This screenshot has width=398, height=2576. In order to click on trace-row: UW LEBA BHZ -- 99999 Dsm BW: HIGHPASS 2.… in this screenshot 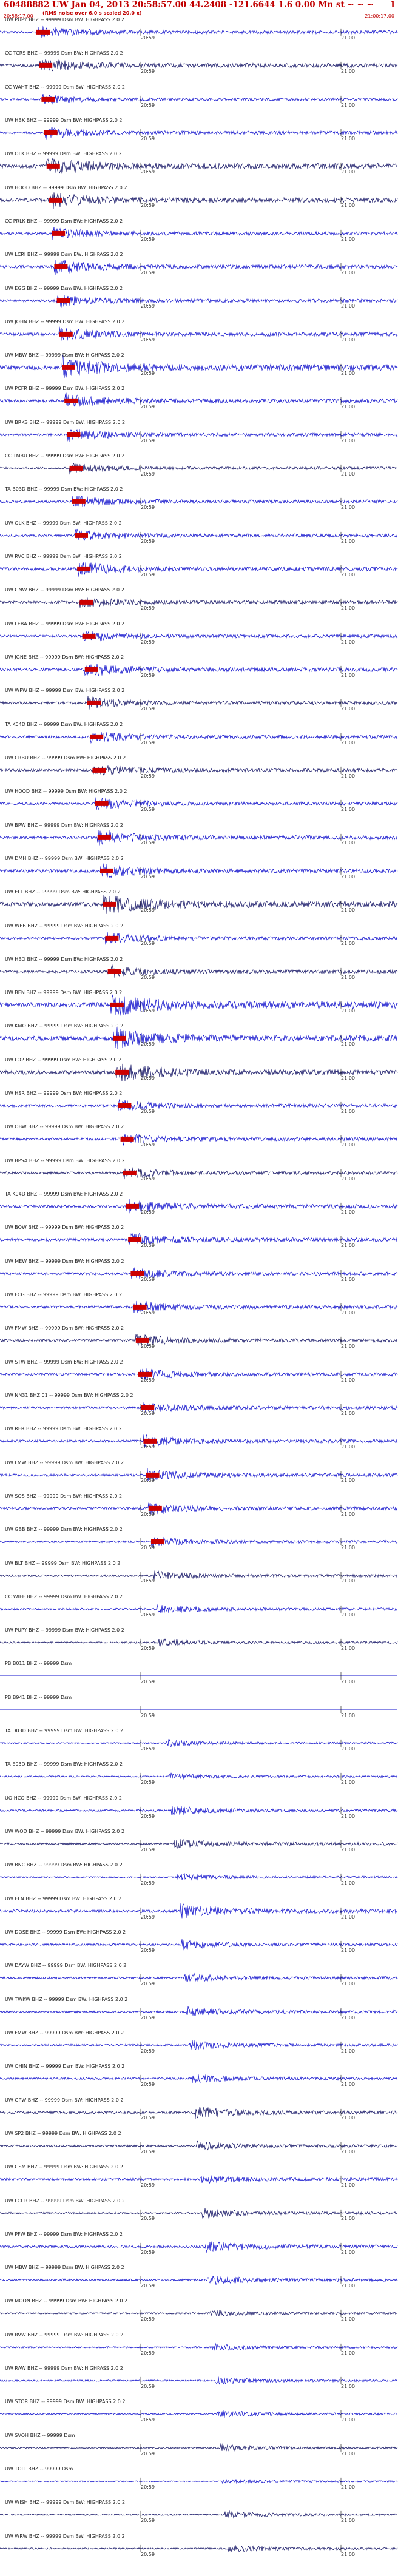, I will do `click(199, 637)`.